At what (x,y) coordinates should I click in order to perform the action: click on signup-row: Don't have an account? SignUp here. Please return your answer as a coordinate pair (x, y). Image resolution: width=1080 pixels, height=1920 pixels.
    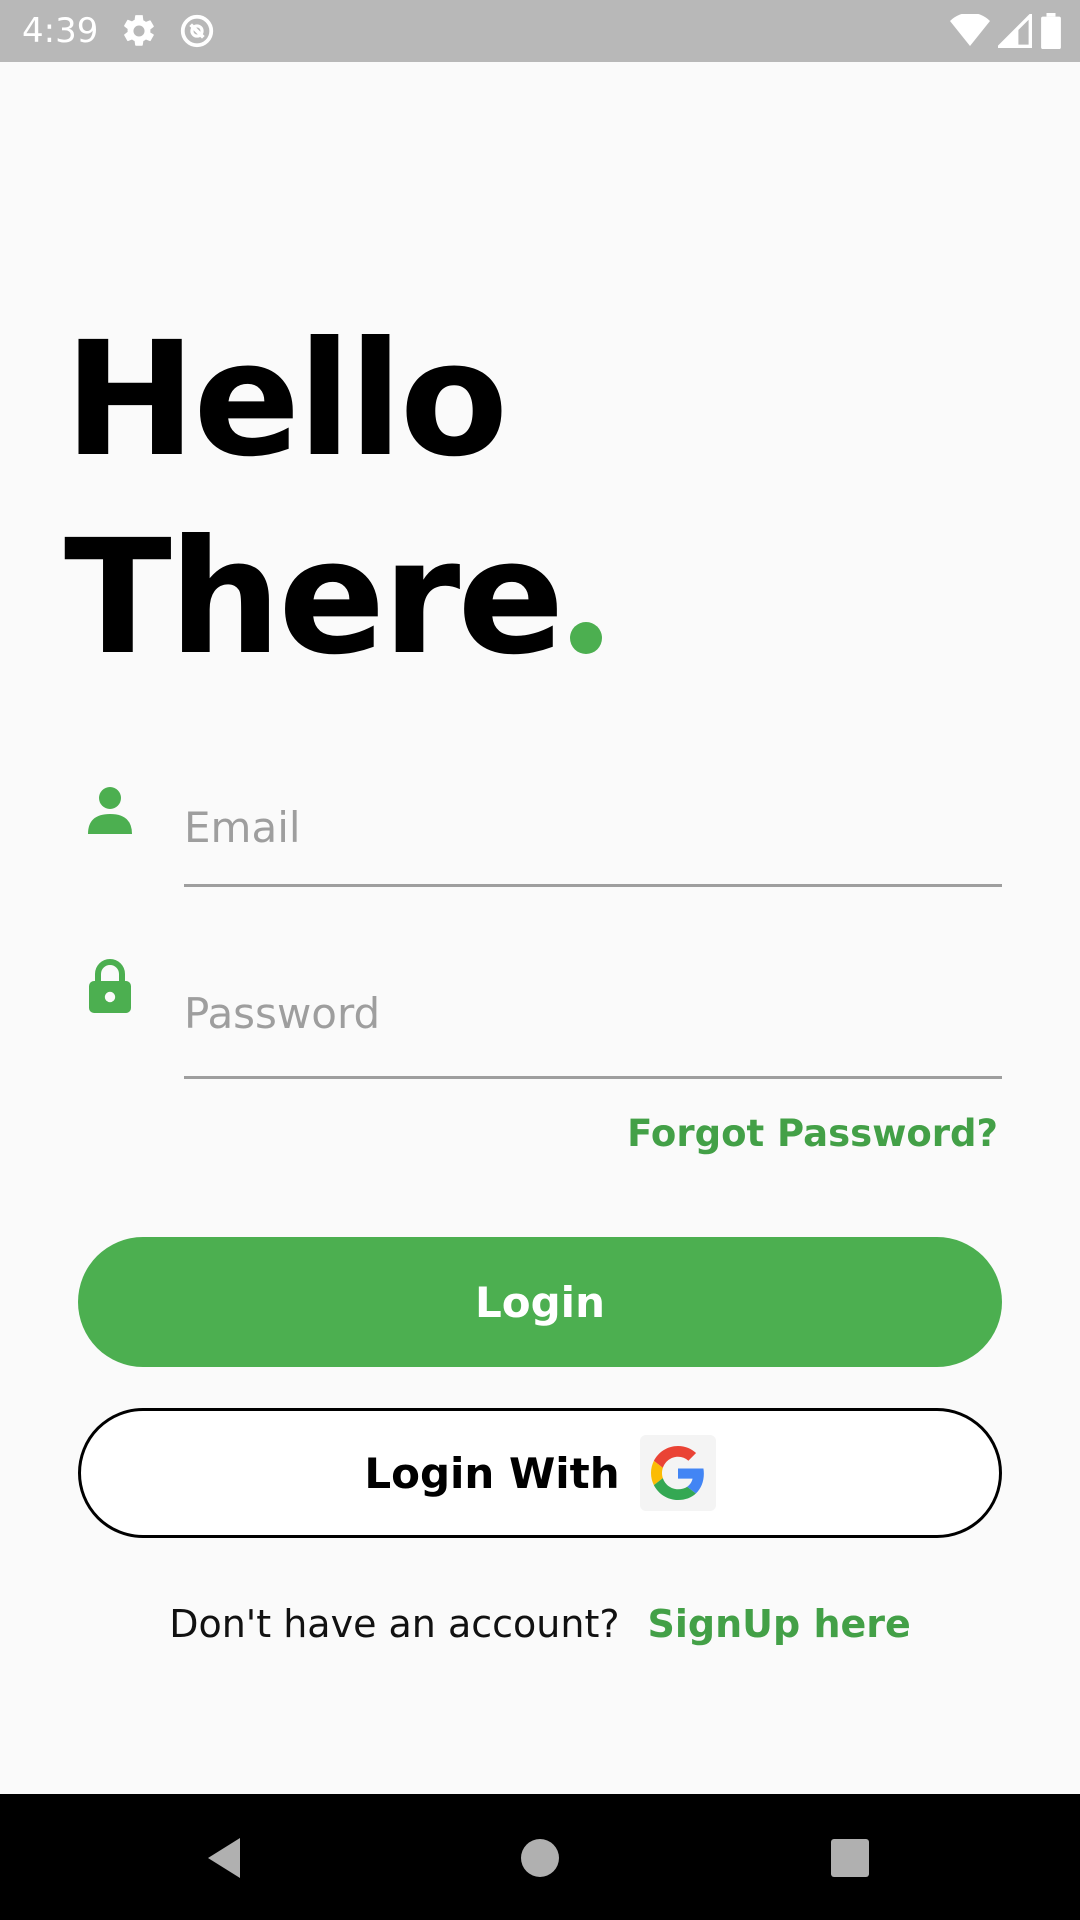
    Looking at the image, I should click on (540, 1624).